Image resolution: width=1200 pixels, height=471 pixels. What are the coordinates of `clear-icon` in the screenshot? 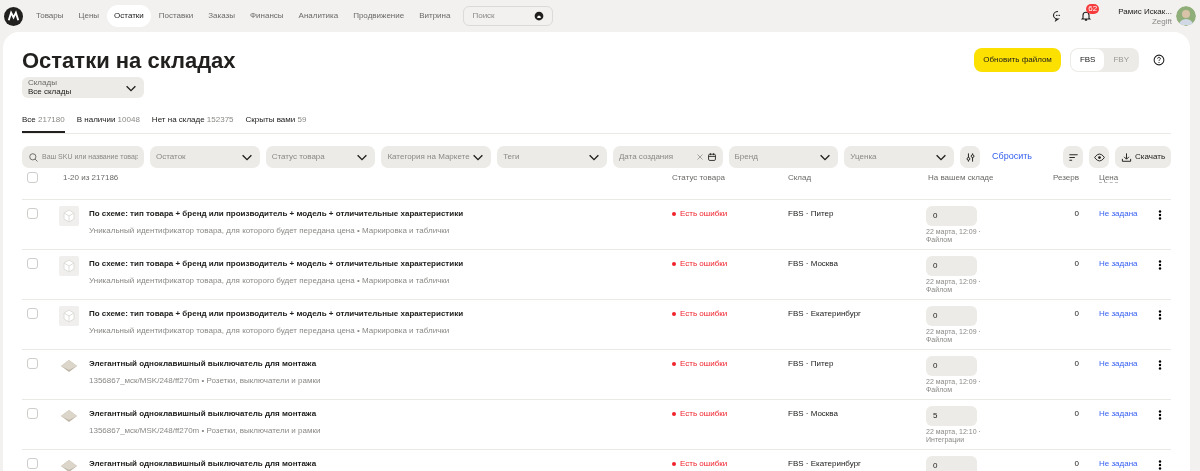 It's located at (699, 157).